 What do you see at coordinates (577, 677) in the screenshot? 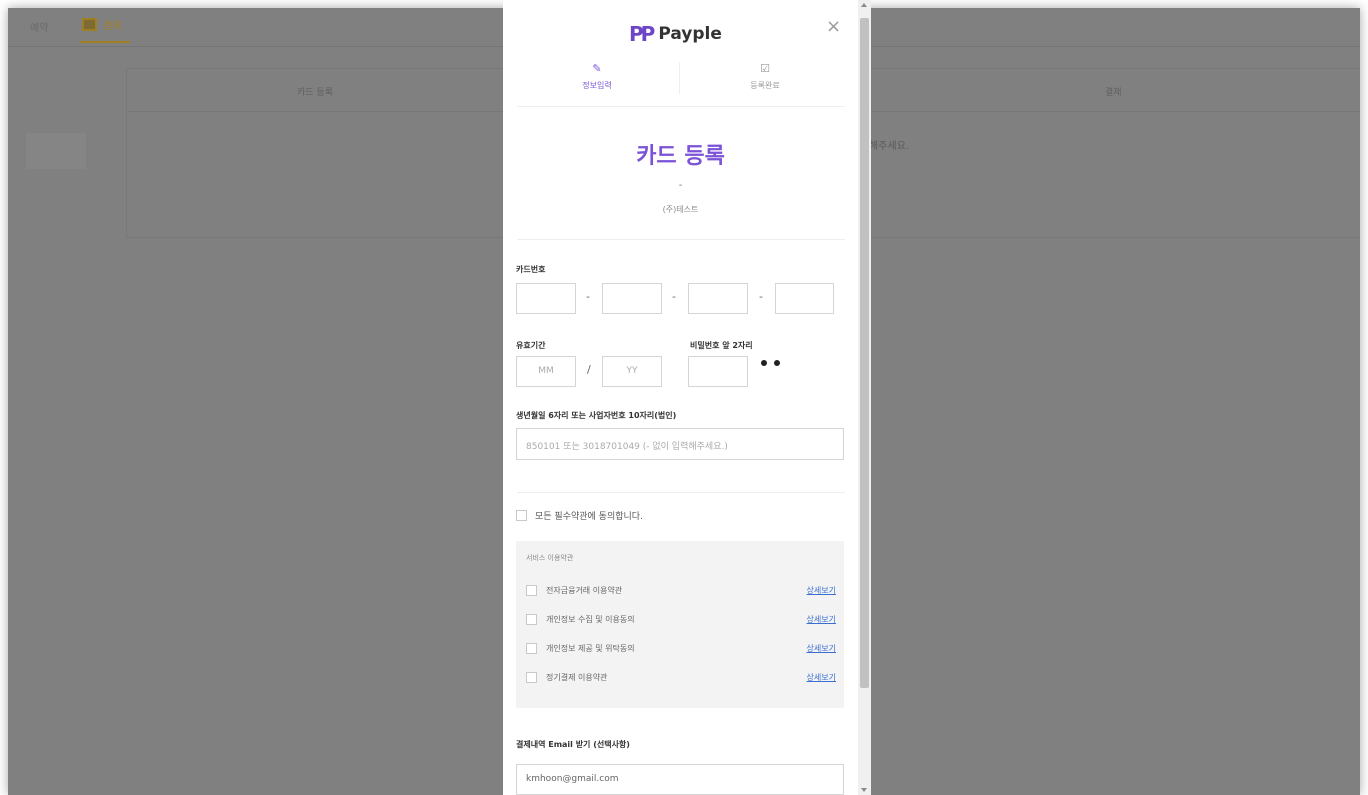
I see `term-label: 정기결제 이용약관` at bounding box center [577, 677].